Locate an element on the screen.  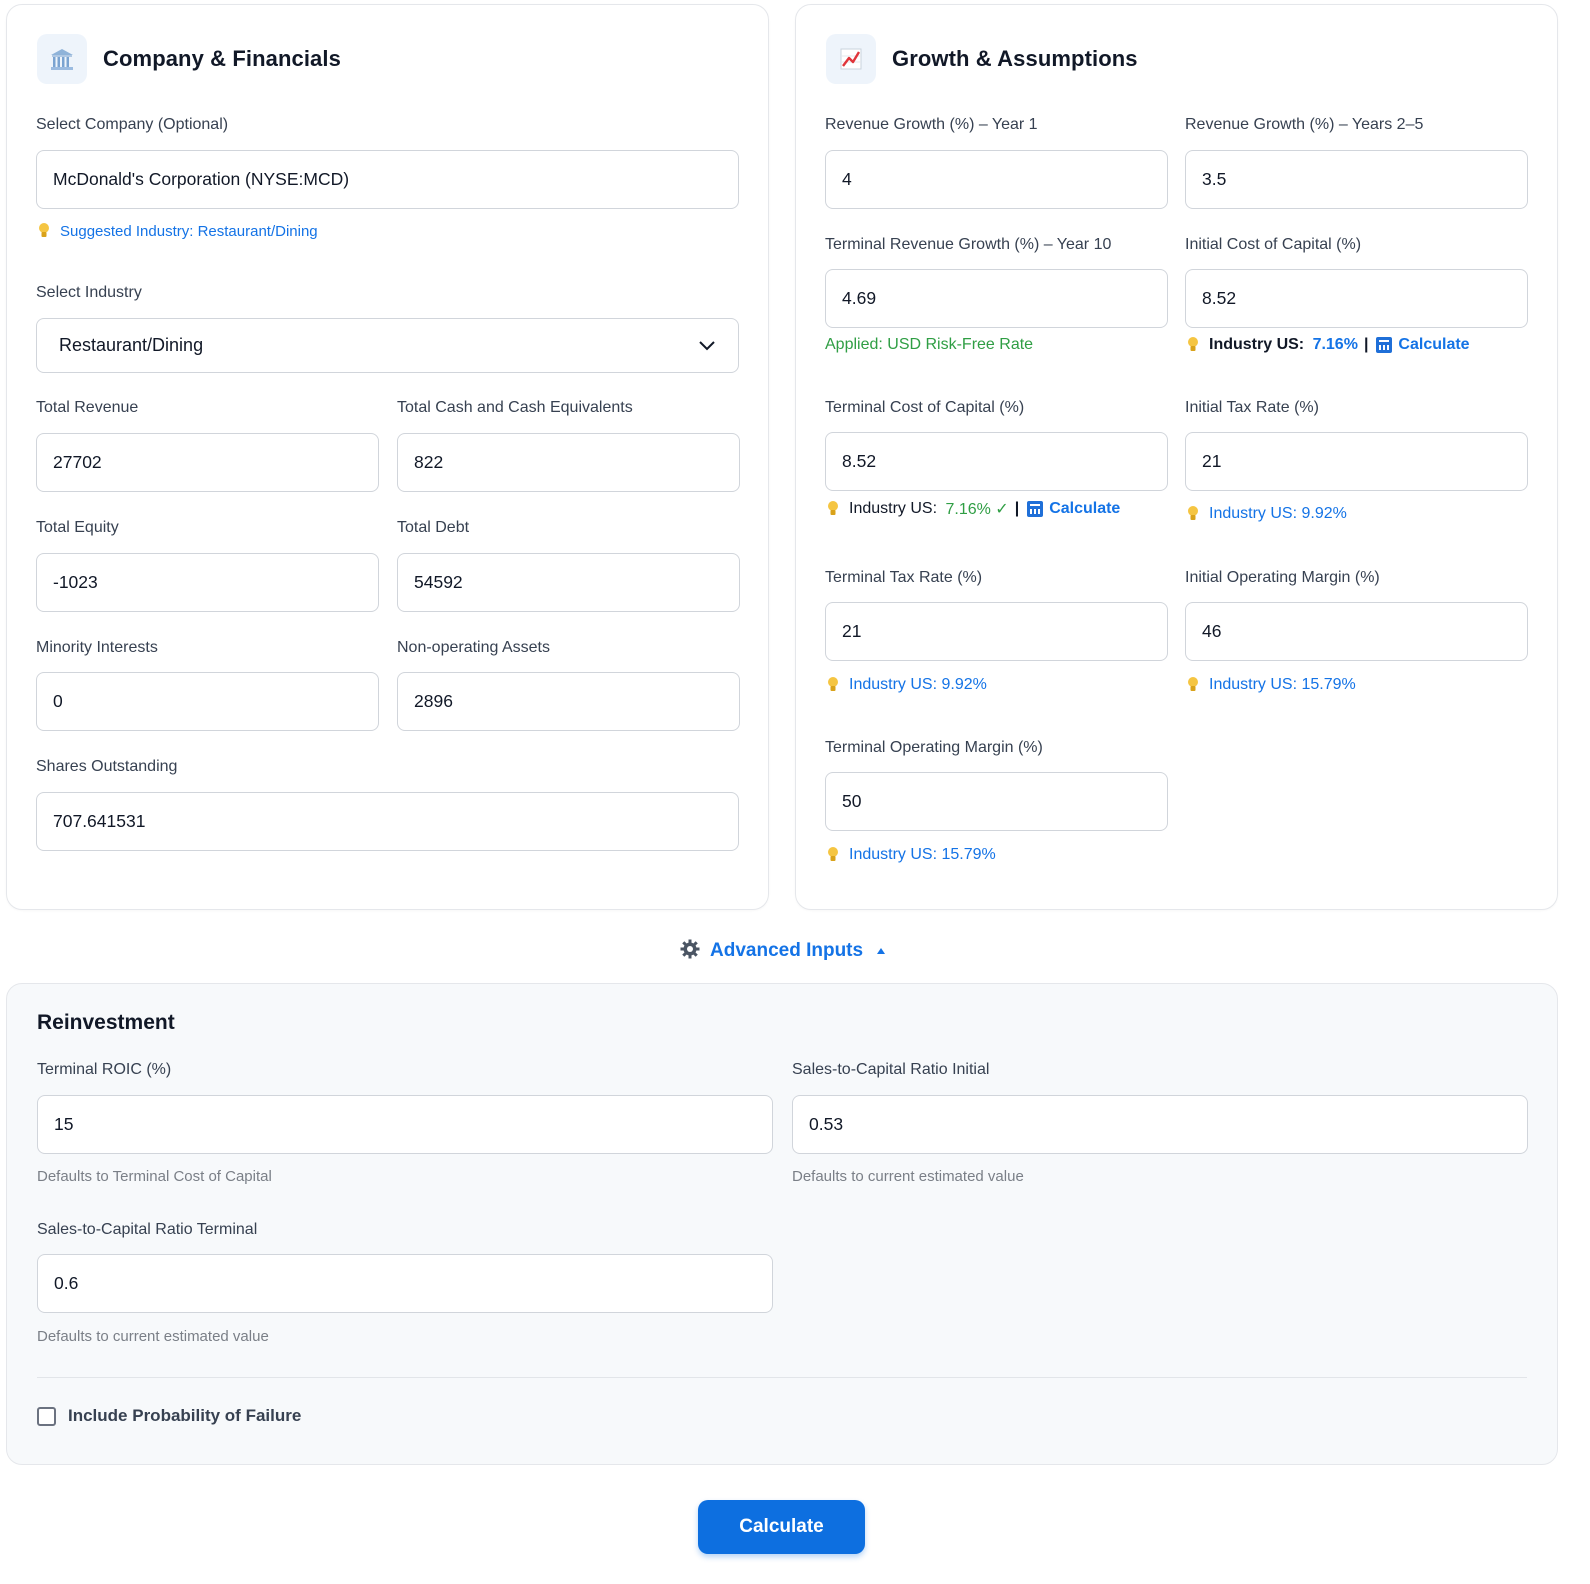
total-cash-label: Total Cash and Cash Equivalents is located at coordinates (515, 407).